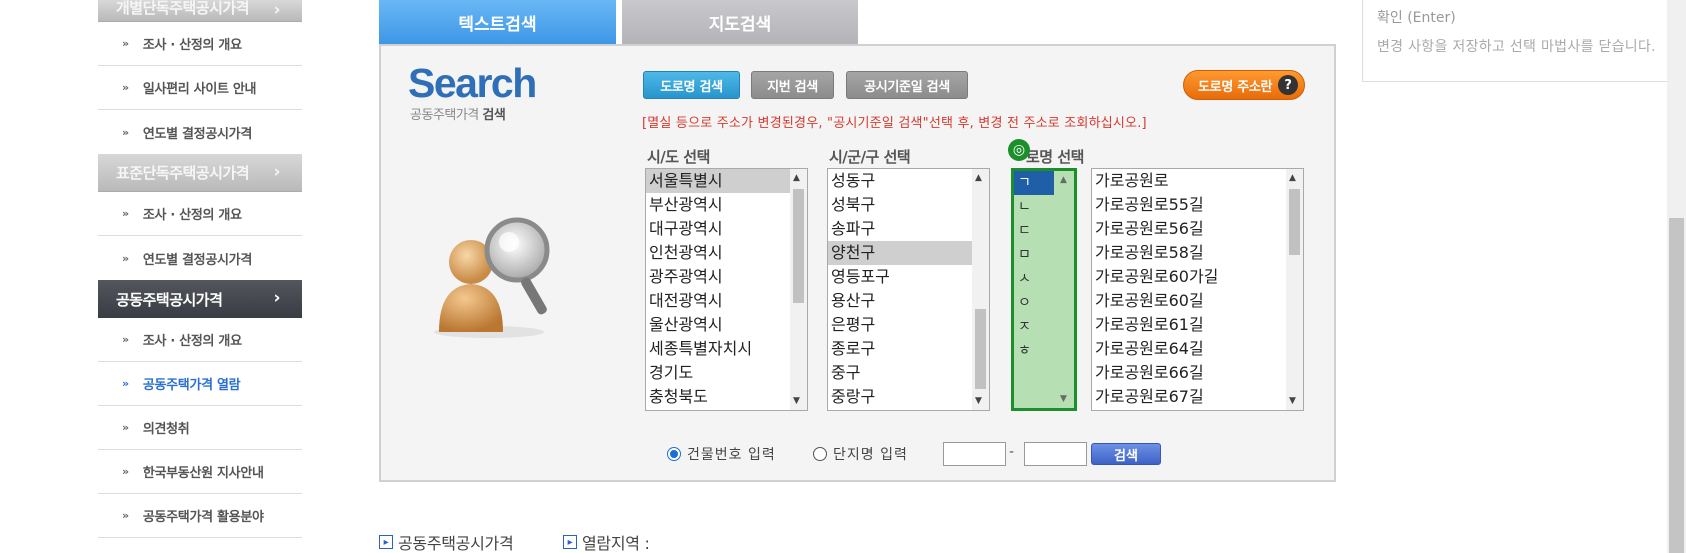 Image resolution: width=1686 pixels, height=553 pixels. What do you see at coordinates (908, 397) in the screenshot?
I see `list-option: 중랑구` at bounding box center [908, 397].